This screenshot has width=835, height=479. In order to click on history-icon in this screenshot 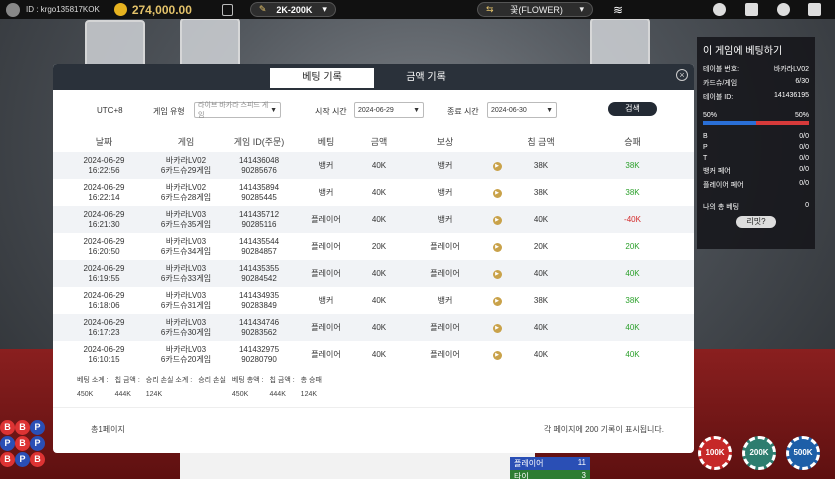, I will do `click(227, 9)`.